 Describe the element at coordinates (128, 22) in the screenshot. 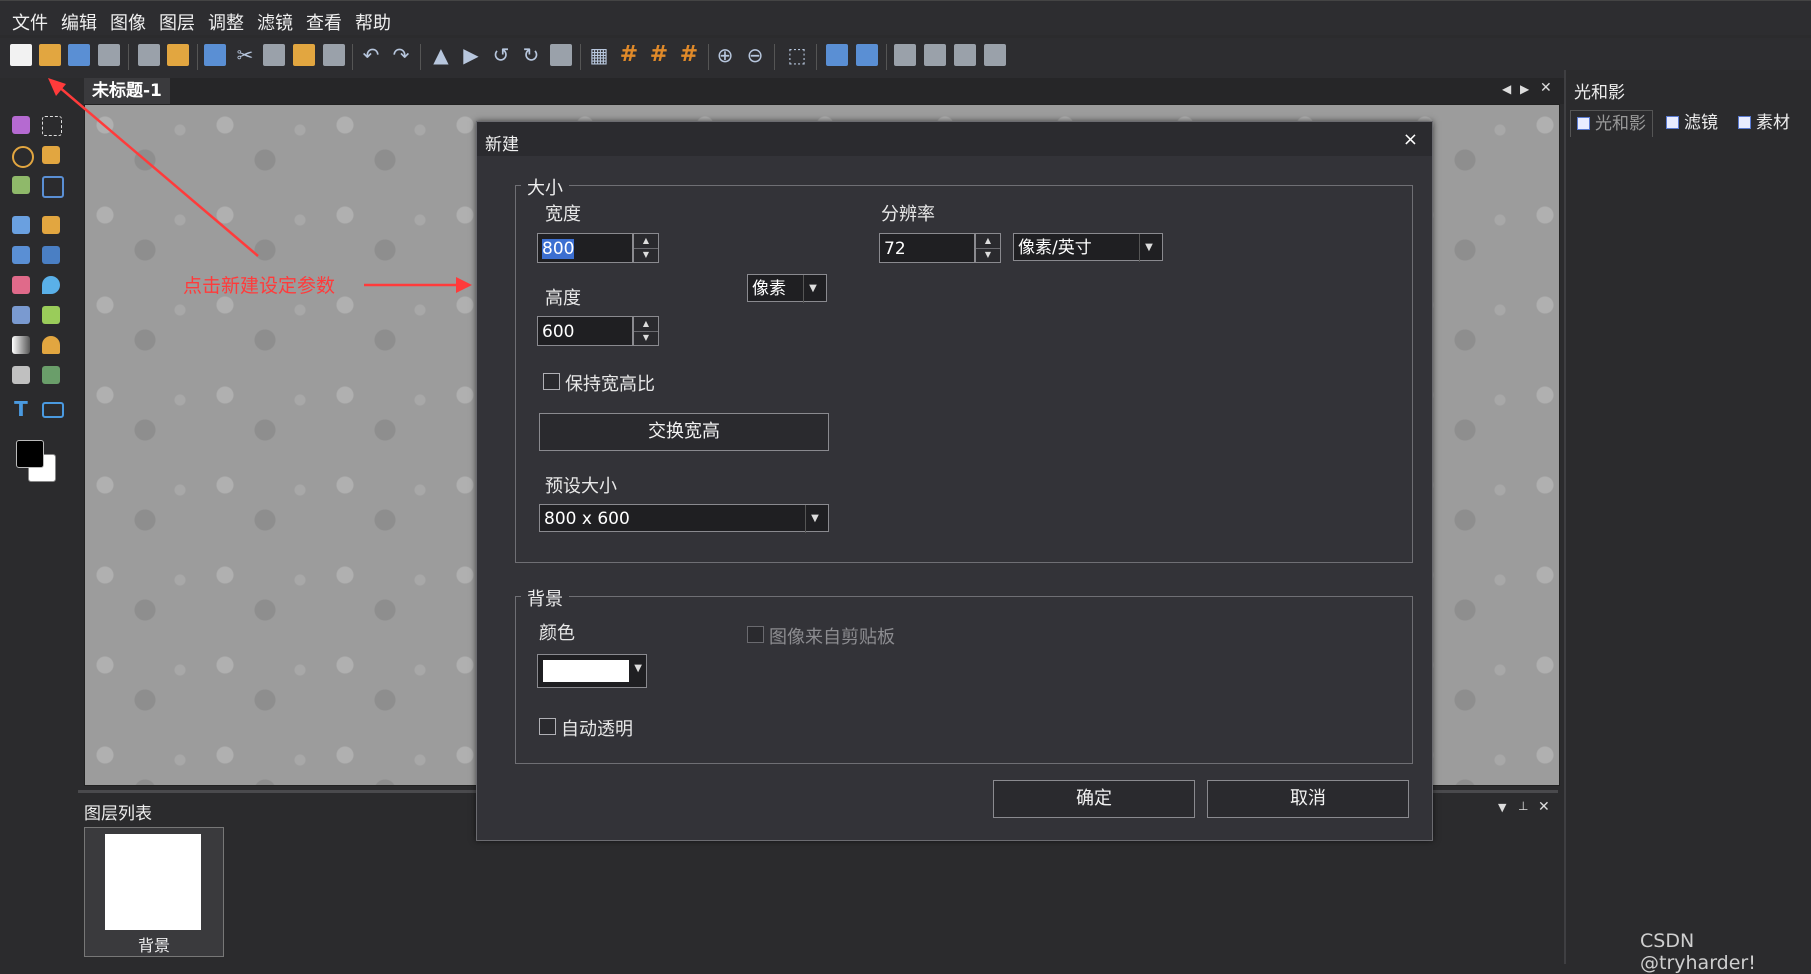

I see `menu-image: 图像` at that location.